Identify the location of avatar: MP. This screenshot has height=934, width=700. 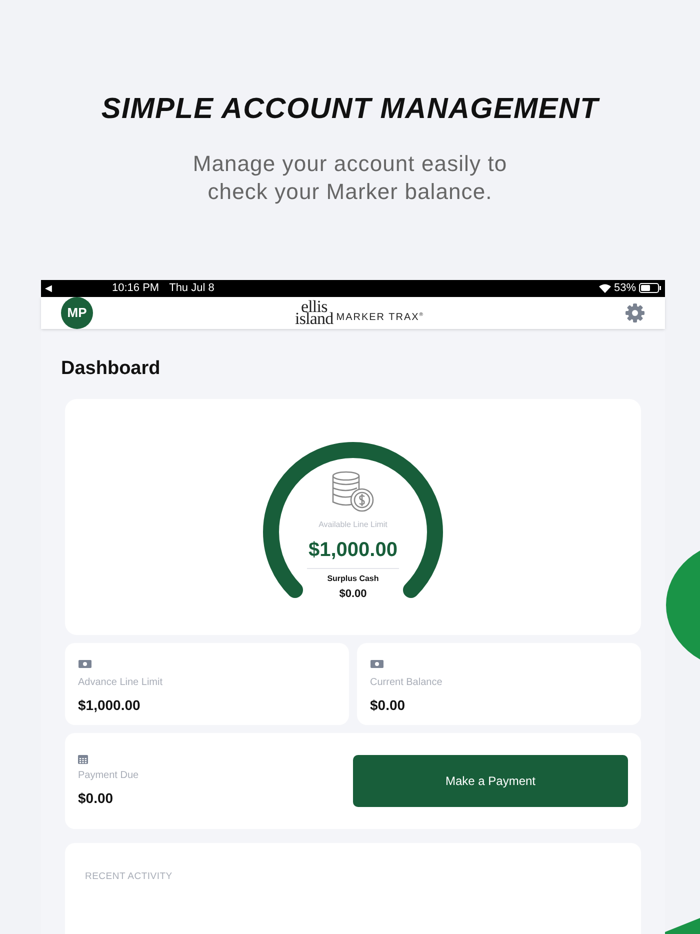
(77, 312).